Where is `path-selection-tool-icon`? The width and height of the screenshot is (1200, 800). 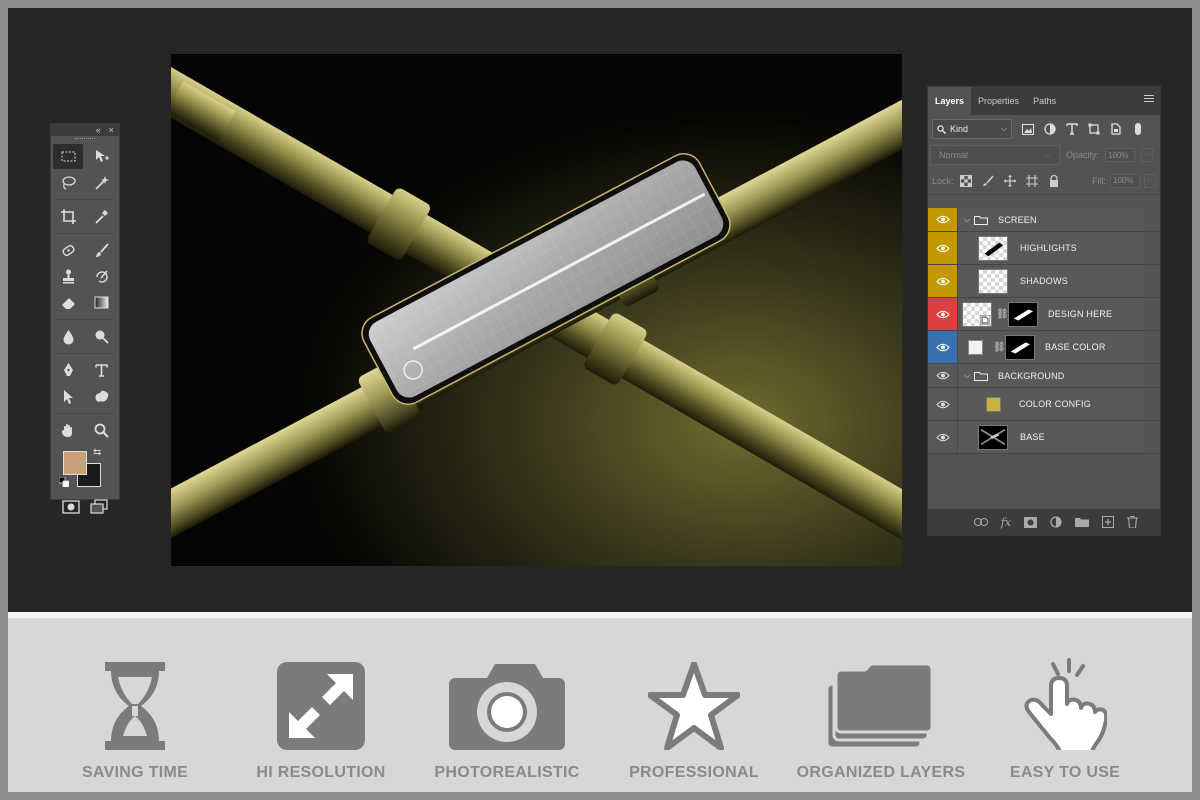 path-selection-tool-icon is located at coordinates (68, 396).